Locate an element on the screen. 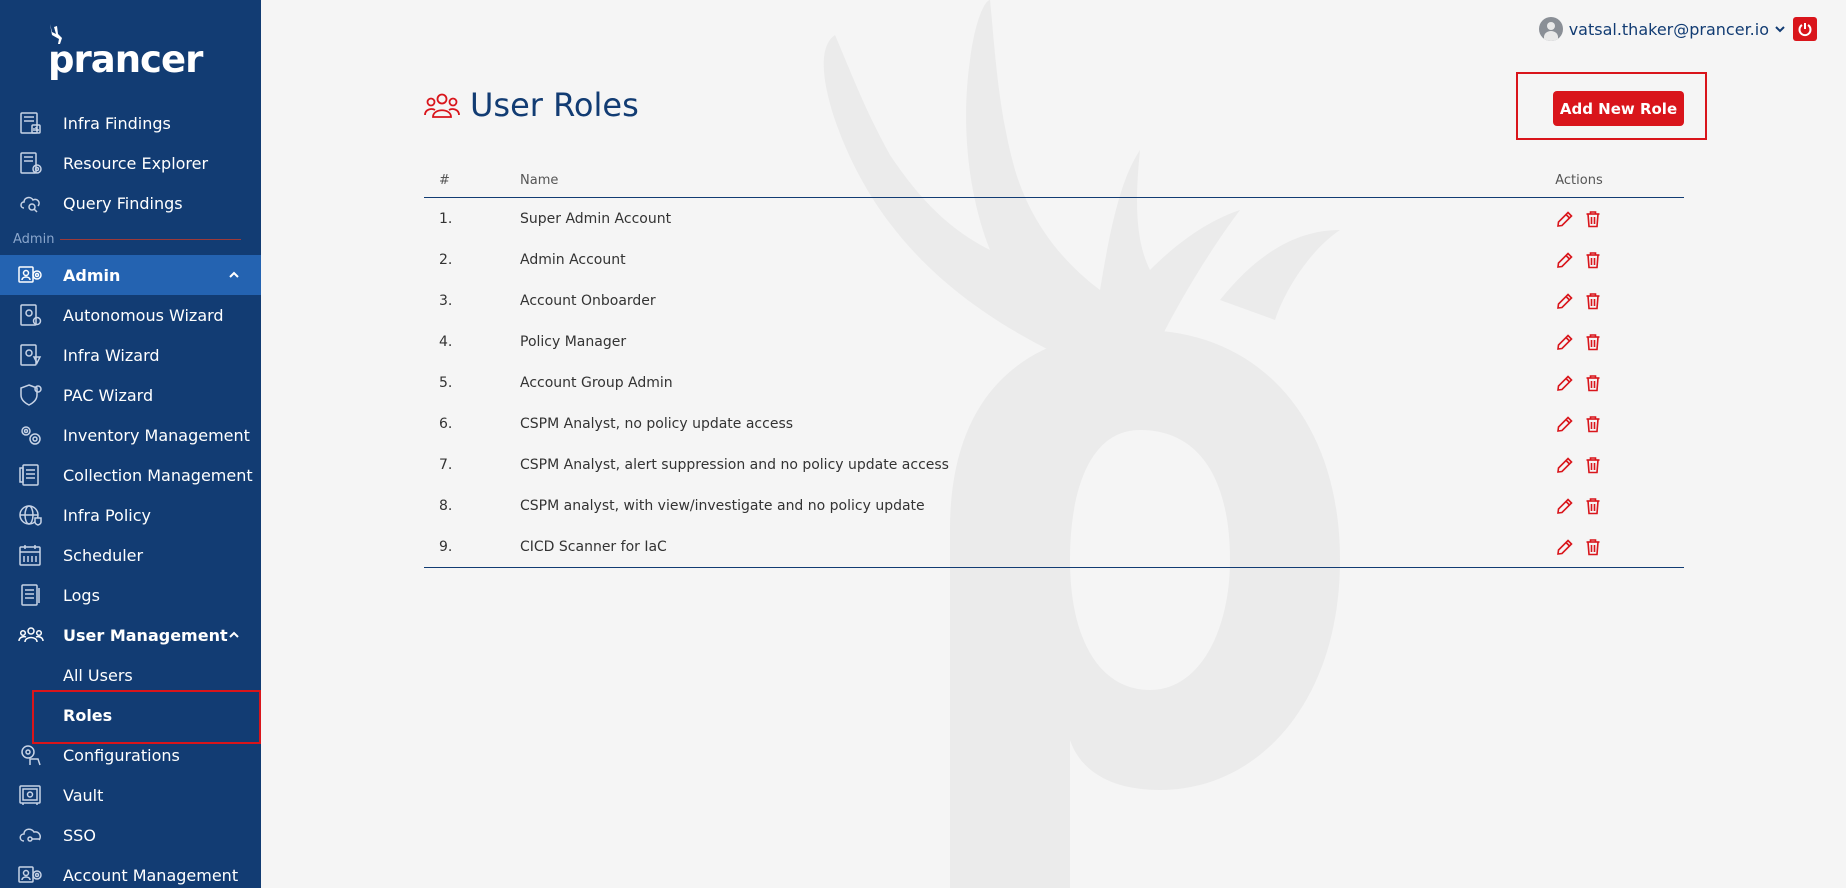 This screenshot has height=888, width=1846. sidebar-item-label: Logs is located at coordinates (81, 595).